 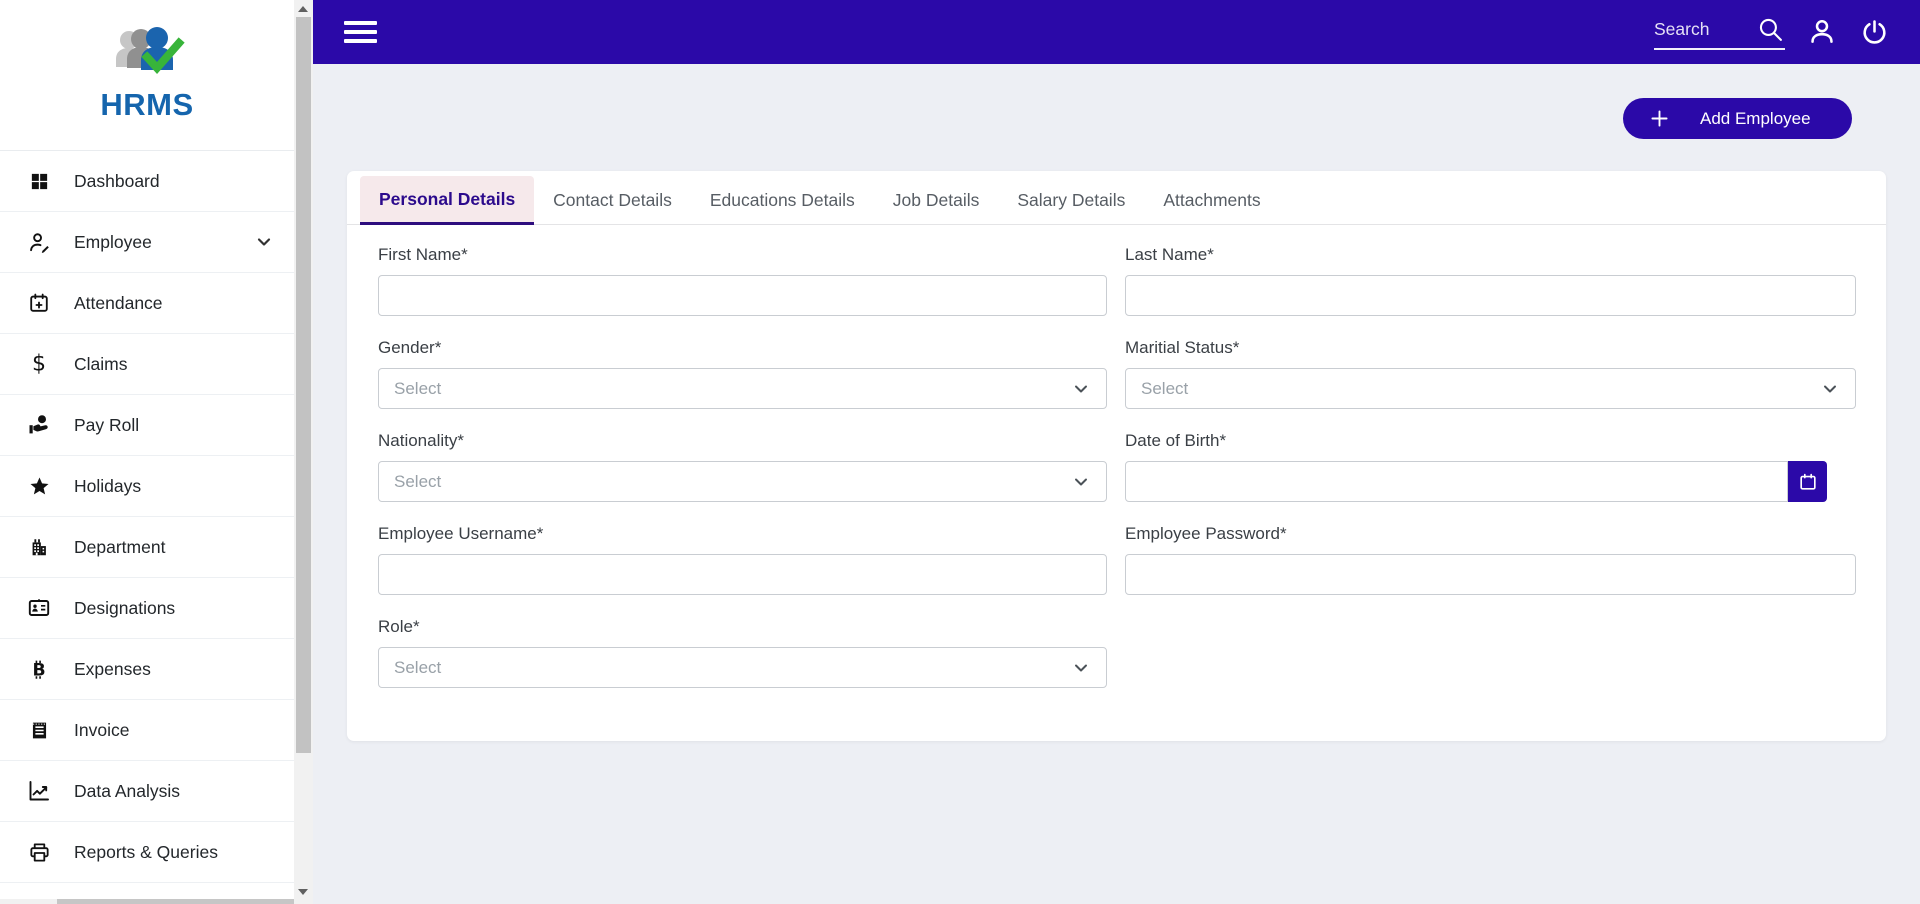 I want to click on field-last-name: Last Name*, so click(x=1490, y=280).